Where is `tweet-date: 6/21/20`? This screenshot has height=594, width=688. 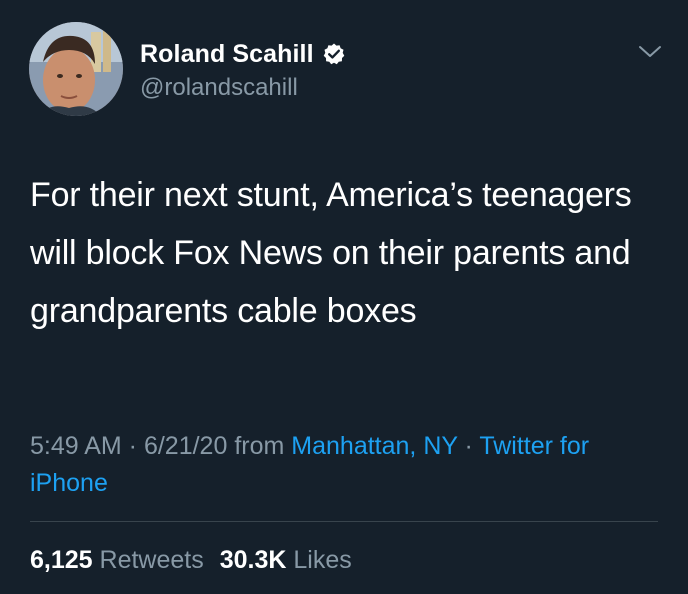
tweet-date: 6/21/20 is located at coordinates (185, 446).